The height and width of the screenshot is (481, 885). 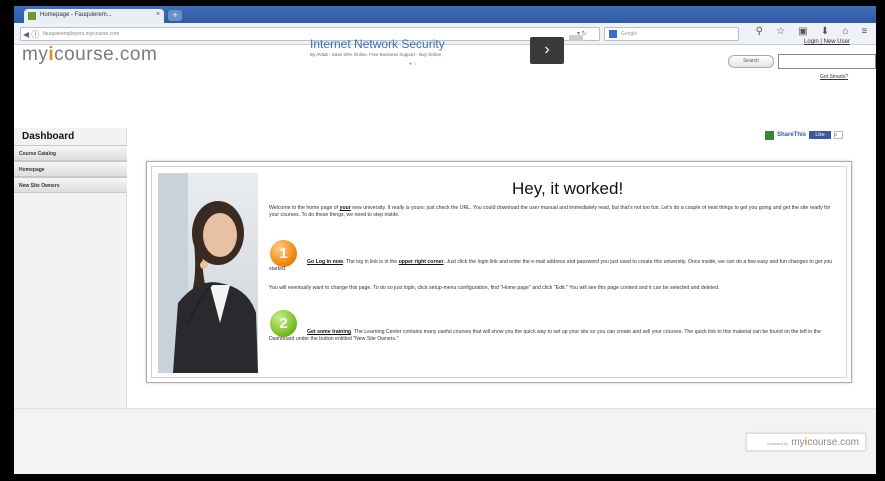 I want to click on page-footer: powered by myicourse.com, so click(x=445, y=441).